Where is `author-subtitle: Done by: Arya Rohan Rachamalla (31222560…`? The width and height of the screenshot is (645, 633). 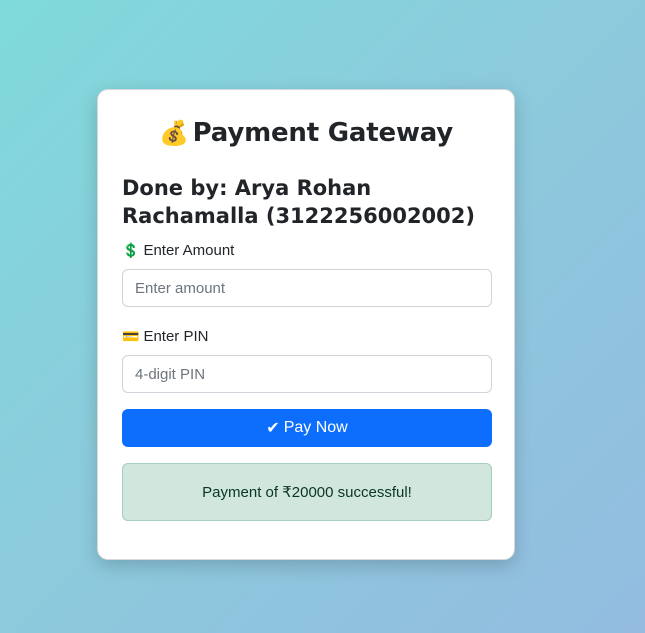
author-subtitle: Done by: Arya Rohan Rachamalla (31222560… is located at coordinates (298, 202).